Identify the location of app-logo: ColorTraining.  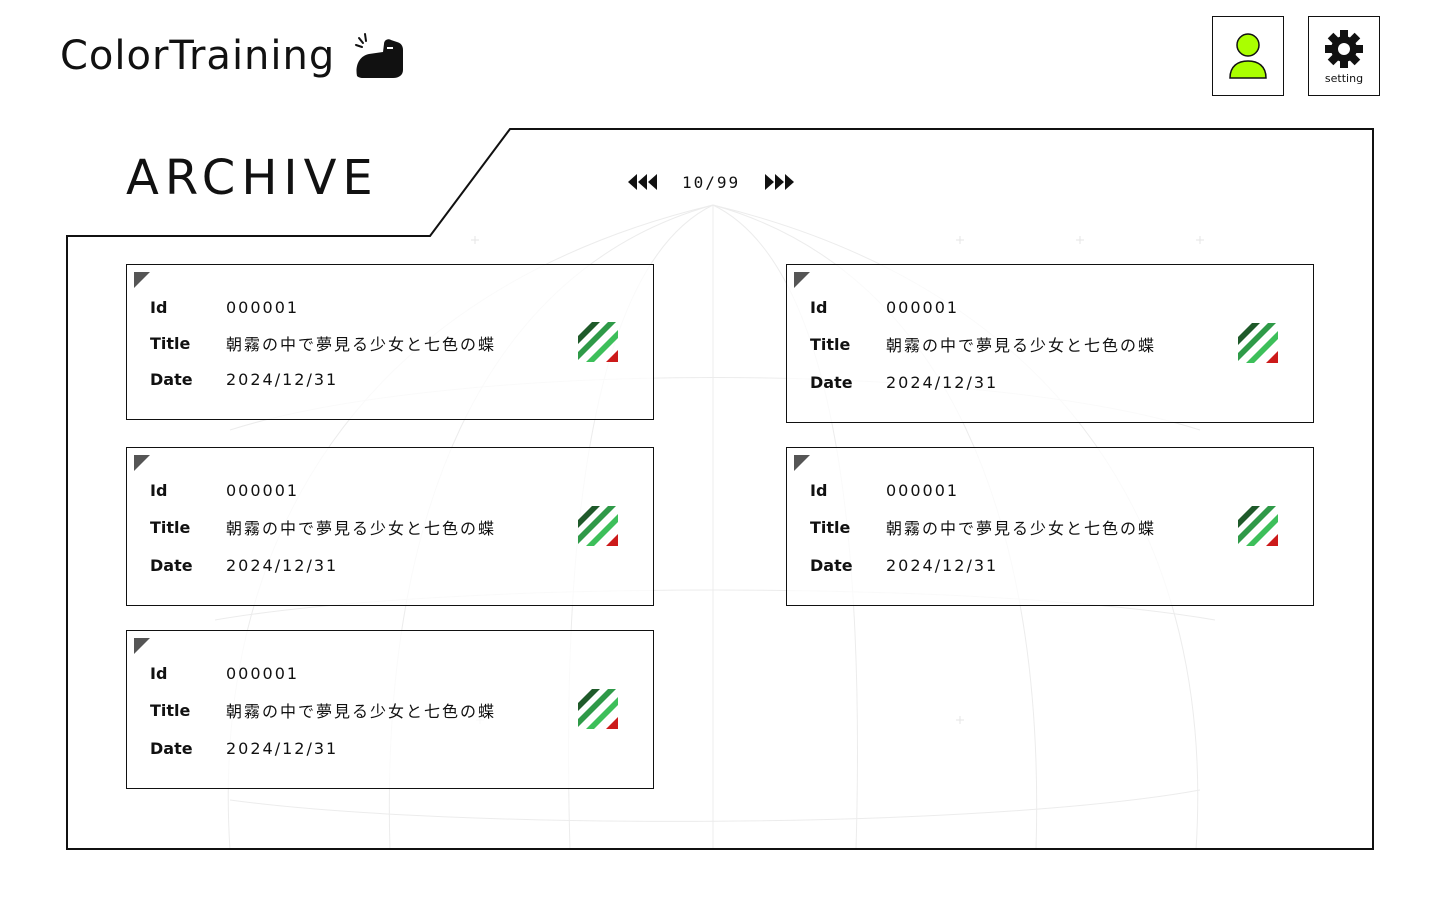
(232, 56).